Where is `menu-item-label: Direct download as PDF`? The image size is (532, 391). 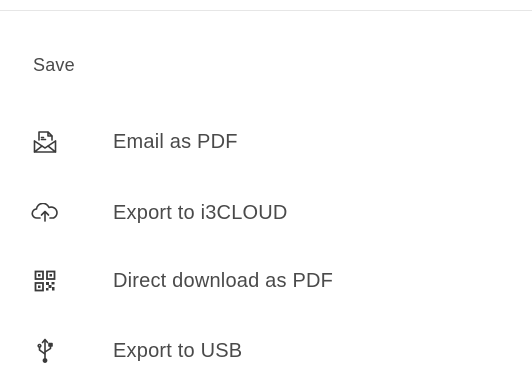 menu-item-label: Direct download as PDF is located at coordinates (223, 280).